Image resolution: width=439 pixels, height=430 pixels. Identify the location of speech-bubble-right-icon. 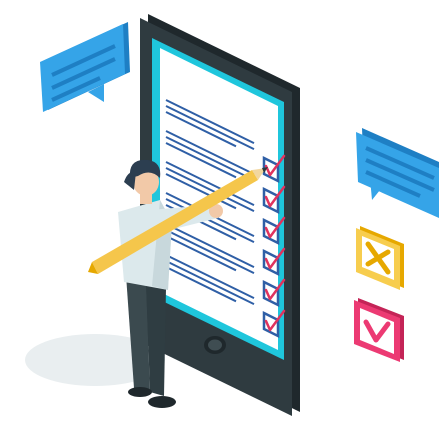
(397, 173).